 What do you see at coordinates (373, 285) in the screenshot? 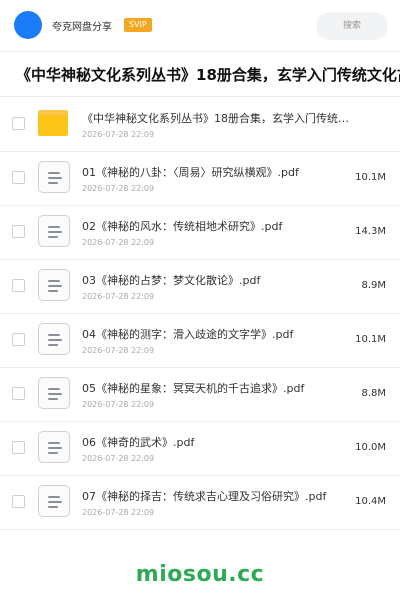
I see `file-size: 8.9M` at bounding box center [373, 285].